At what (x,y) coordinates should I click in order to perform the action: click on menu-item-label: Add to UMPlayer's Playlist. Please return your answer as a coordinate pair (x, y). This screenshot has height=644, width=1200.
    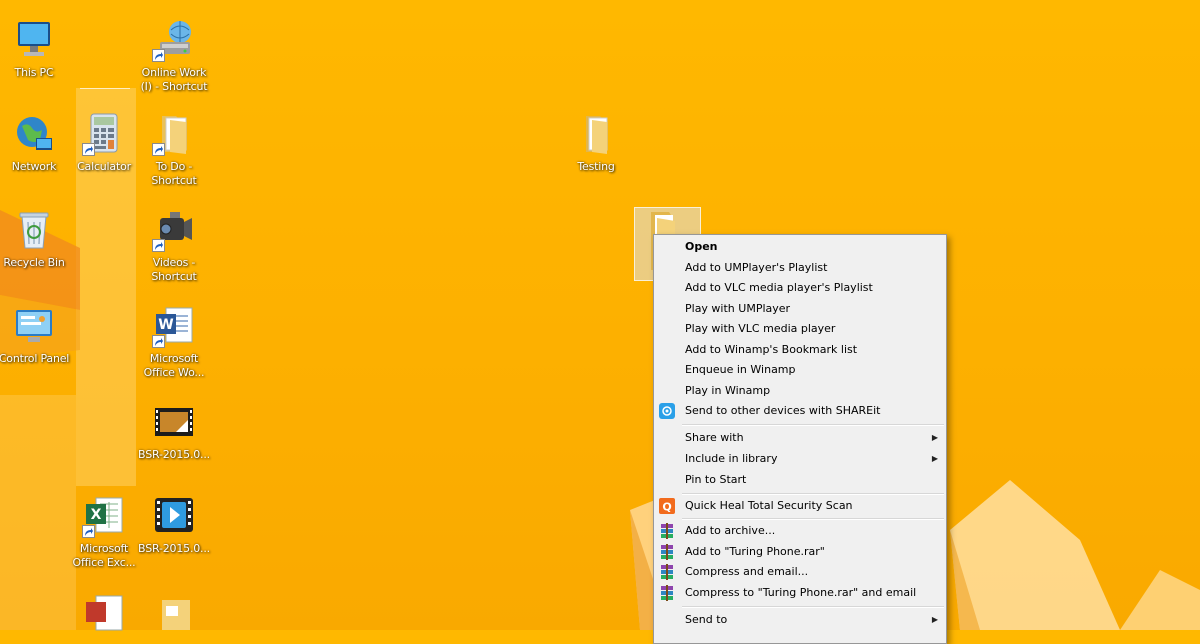
    Looking at the image, I should click on (756, 267).